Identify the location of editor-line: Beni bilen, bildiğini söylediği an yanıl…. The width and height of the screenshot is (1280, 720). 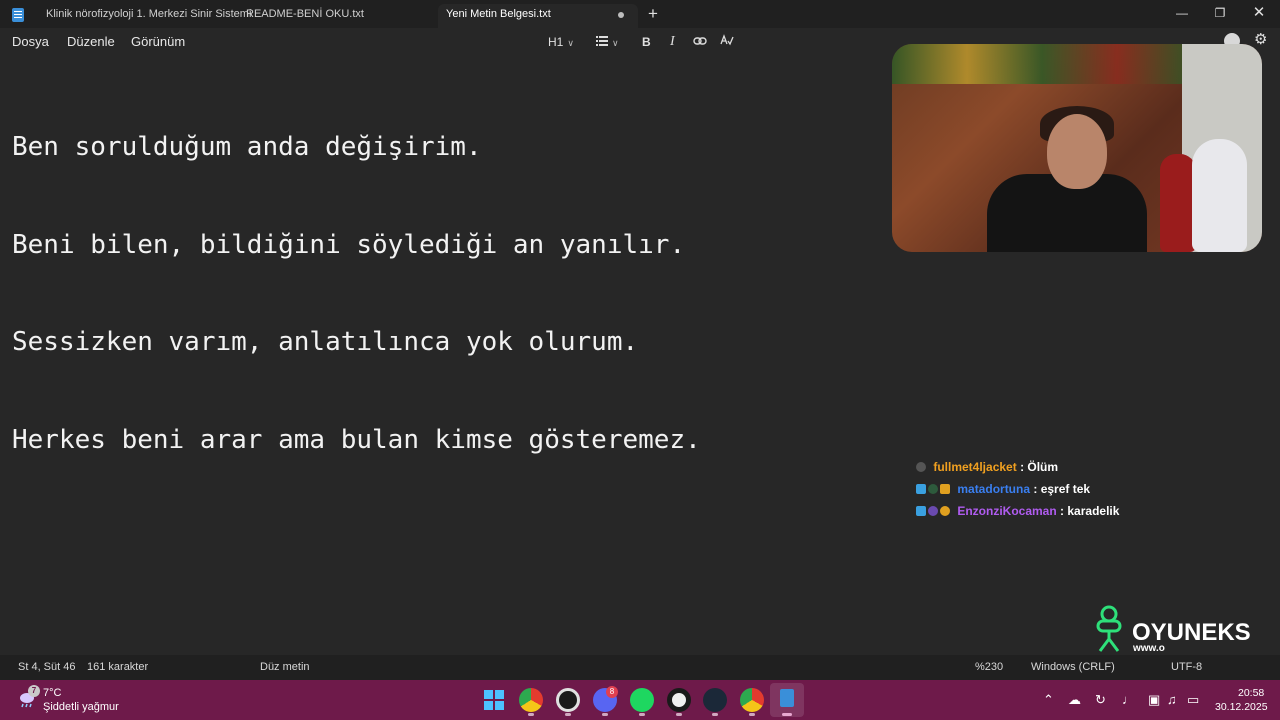
(349, 244).